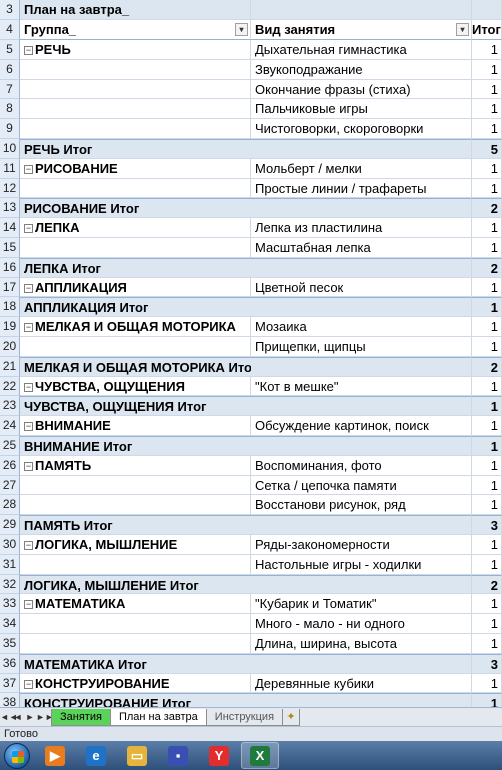 Image resolution: width=502 pixels, height=770 pixels. Describe the element at coordinates (361, 485) in the screenshot. I see `activity-cell: Сетка / цепочка памяти` at that location.